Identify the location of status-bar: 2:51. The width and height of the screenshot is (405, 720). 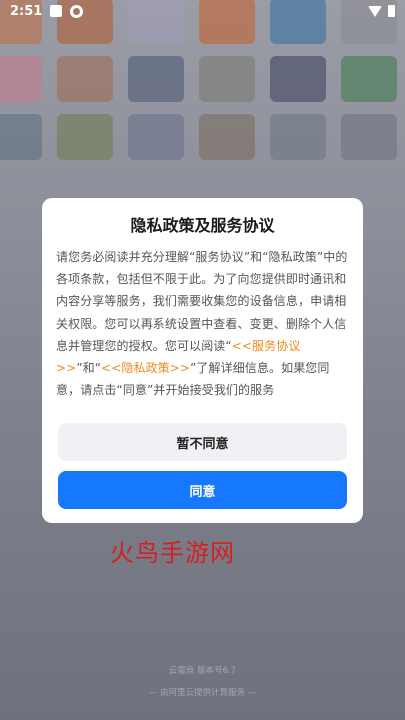
(202, 11).